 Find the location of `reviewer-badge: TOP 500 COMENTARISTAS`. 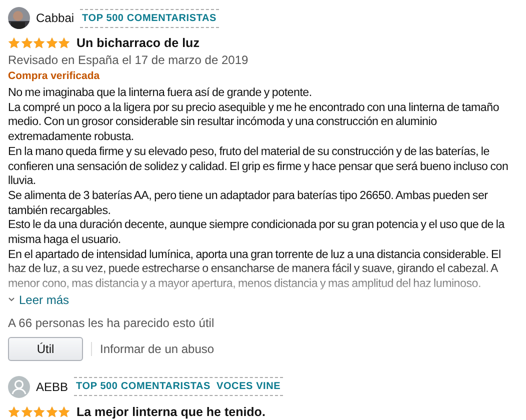

reviewer-badge: TOP 500 COMENTARISTAS is located at coordinates (149, 18).